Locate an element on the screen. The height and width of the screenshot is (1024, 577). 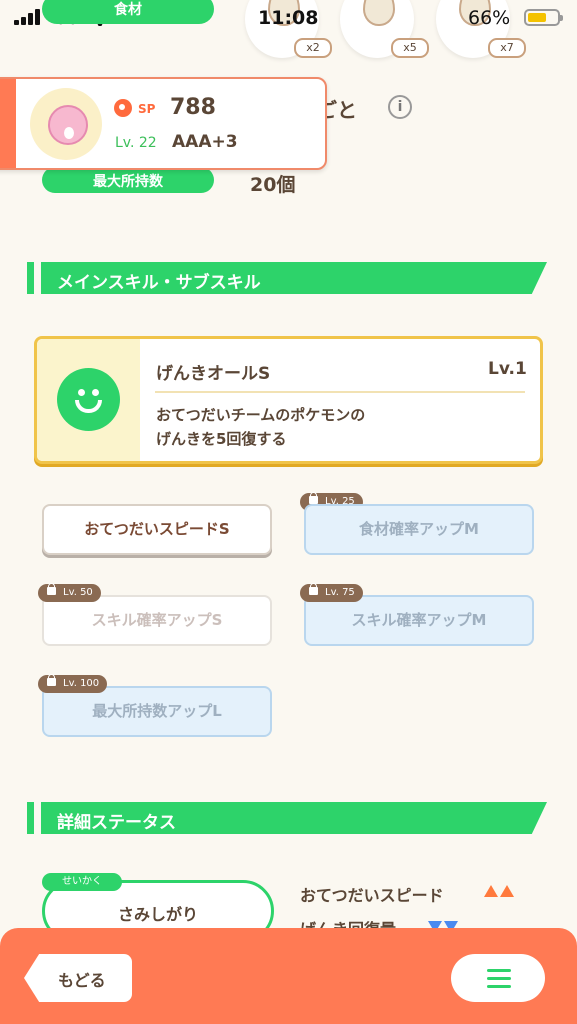
ingredients-label-pill: 食材 is located at coordinates (128, 12).